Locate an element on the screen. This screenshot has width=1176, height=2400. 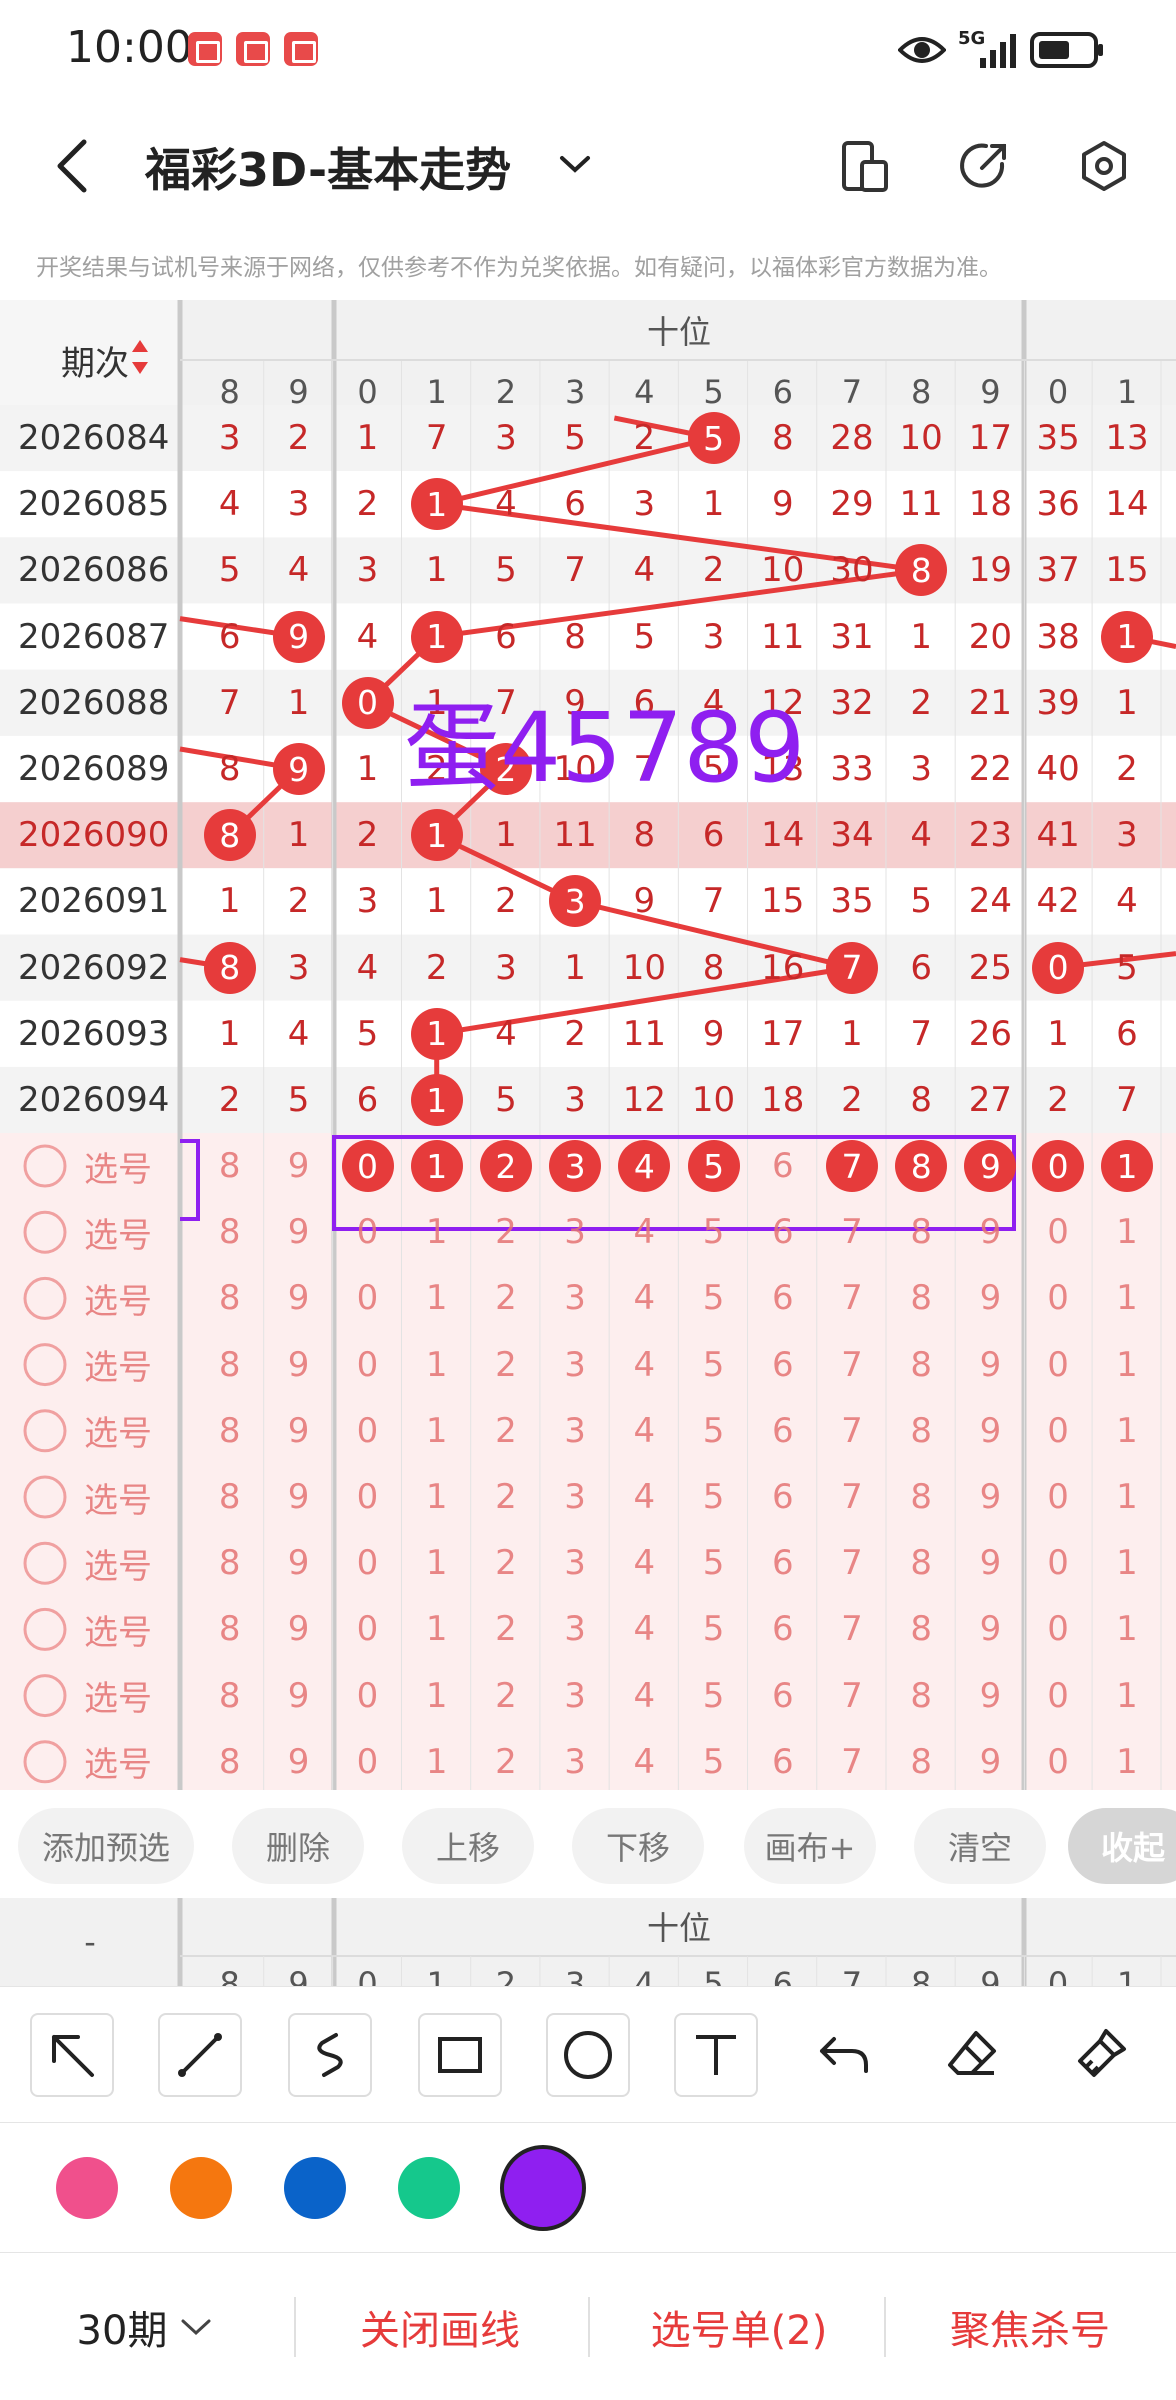
color-swatch-selected is located at coordinates (543, 2188).